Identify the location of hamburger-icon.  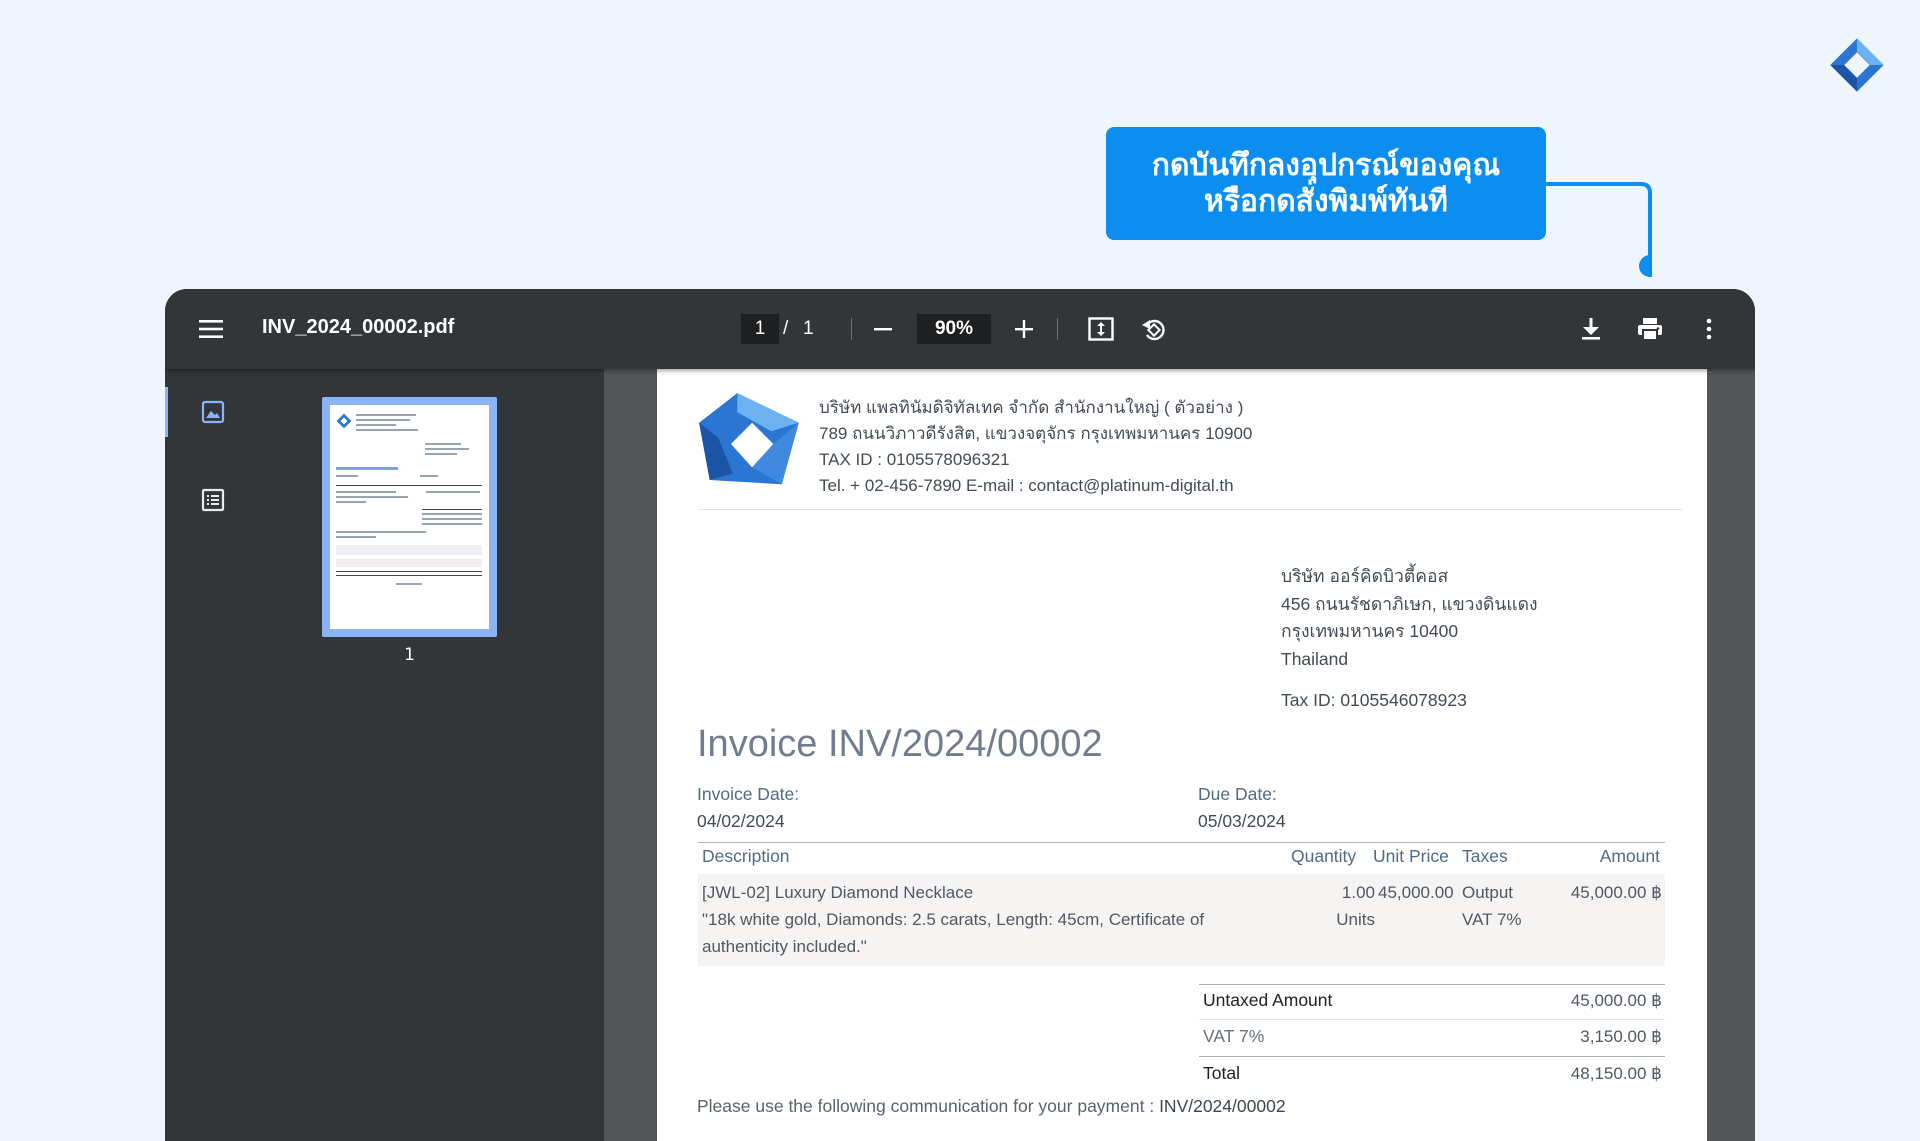
(211, 329).